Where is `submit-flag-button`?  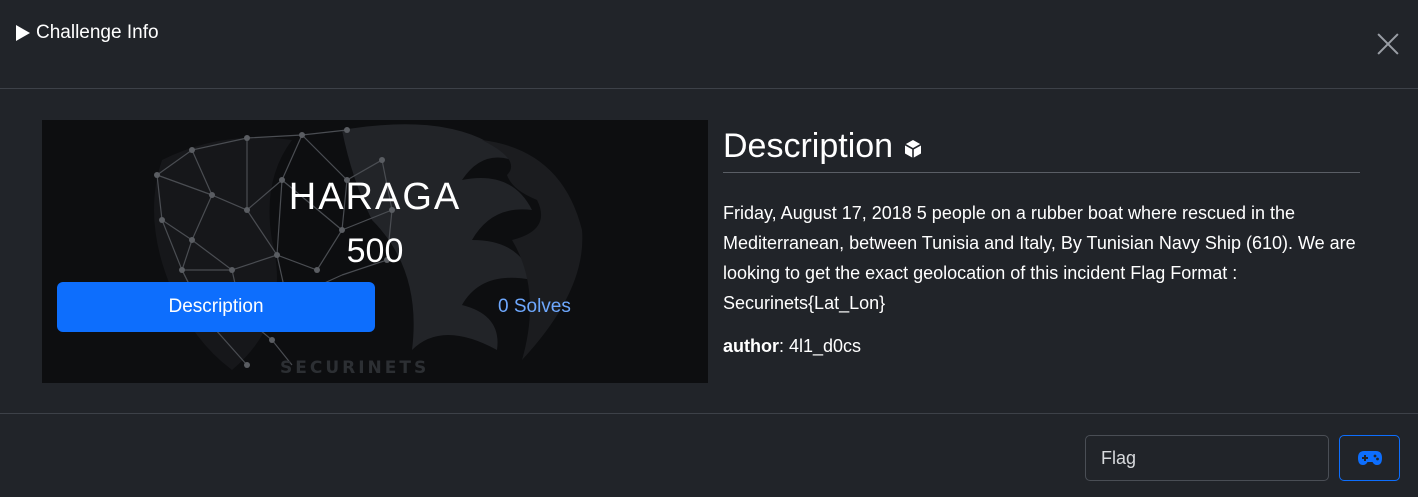
submit-flag-button is located at coordinates (1369, 458).